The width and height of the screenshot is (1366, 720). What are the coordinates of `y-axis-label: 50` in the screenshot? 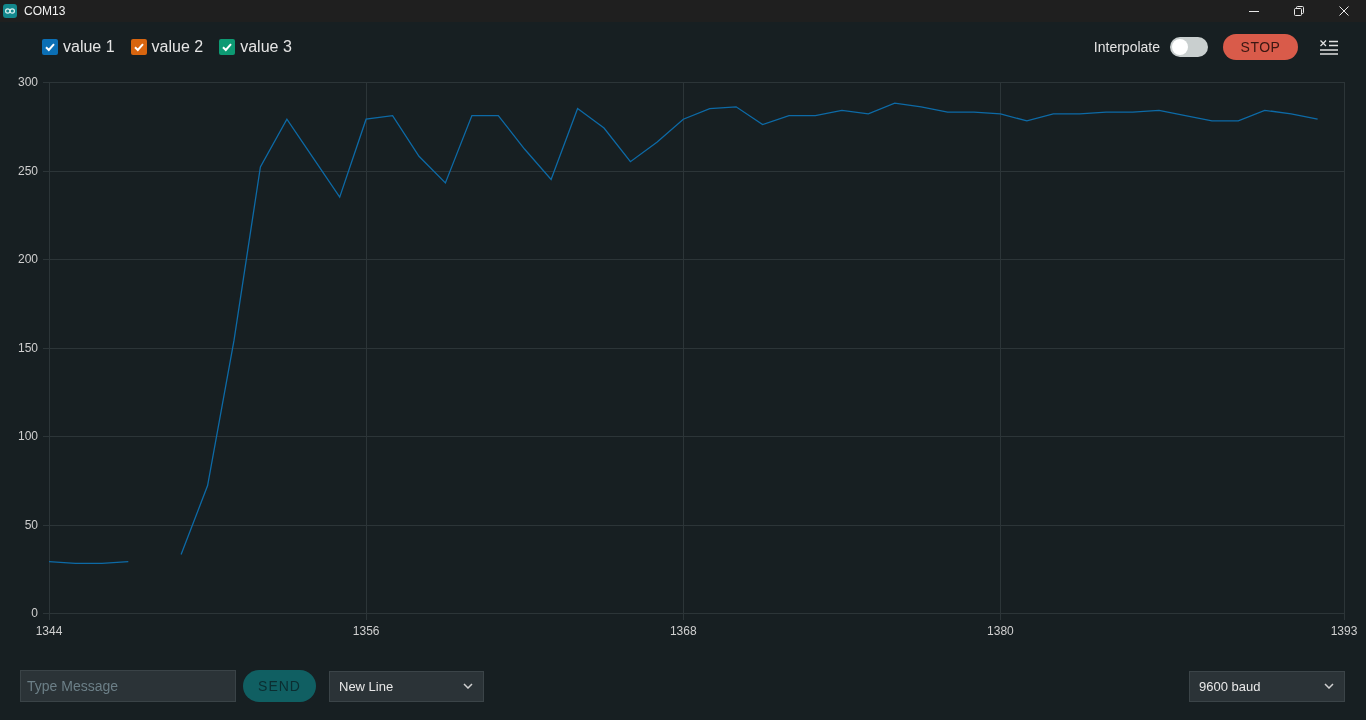 It's located at (31, 524).